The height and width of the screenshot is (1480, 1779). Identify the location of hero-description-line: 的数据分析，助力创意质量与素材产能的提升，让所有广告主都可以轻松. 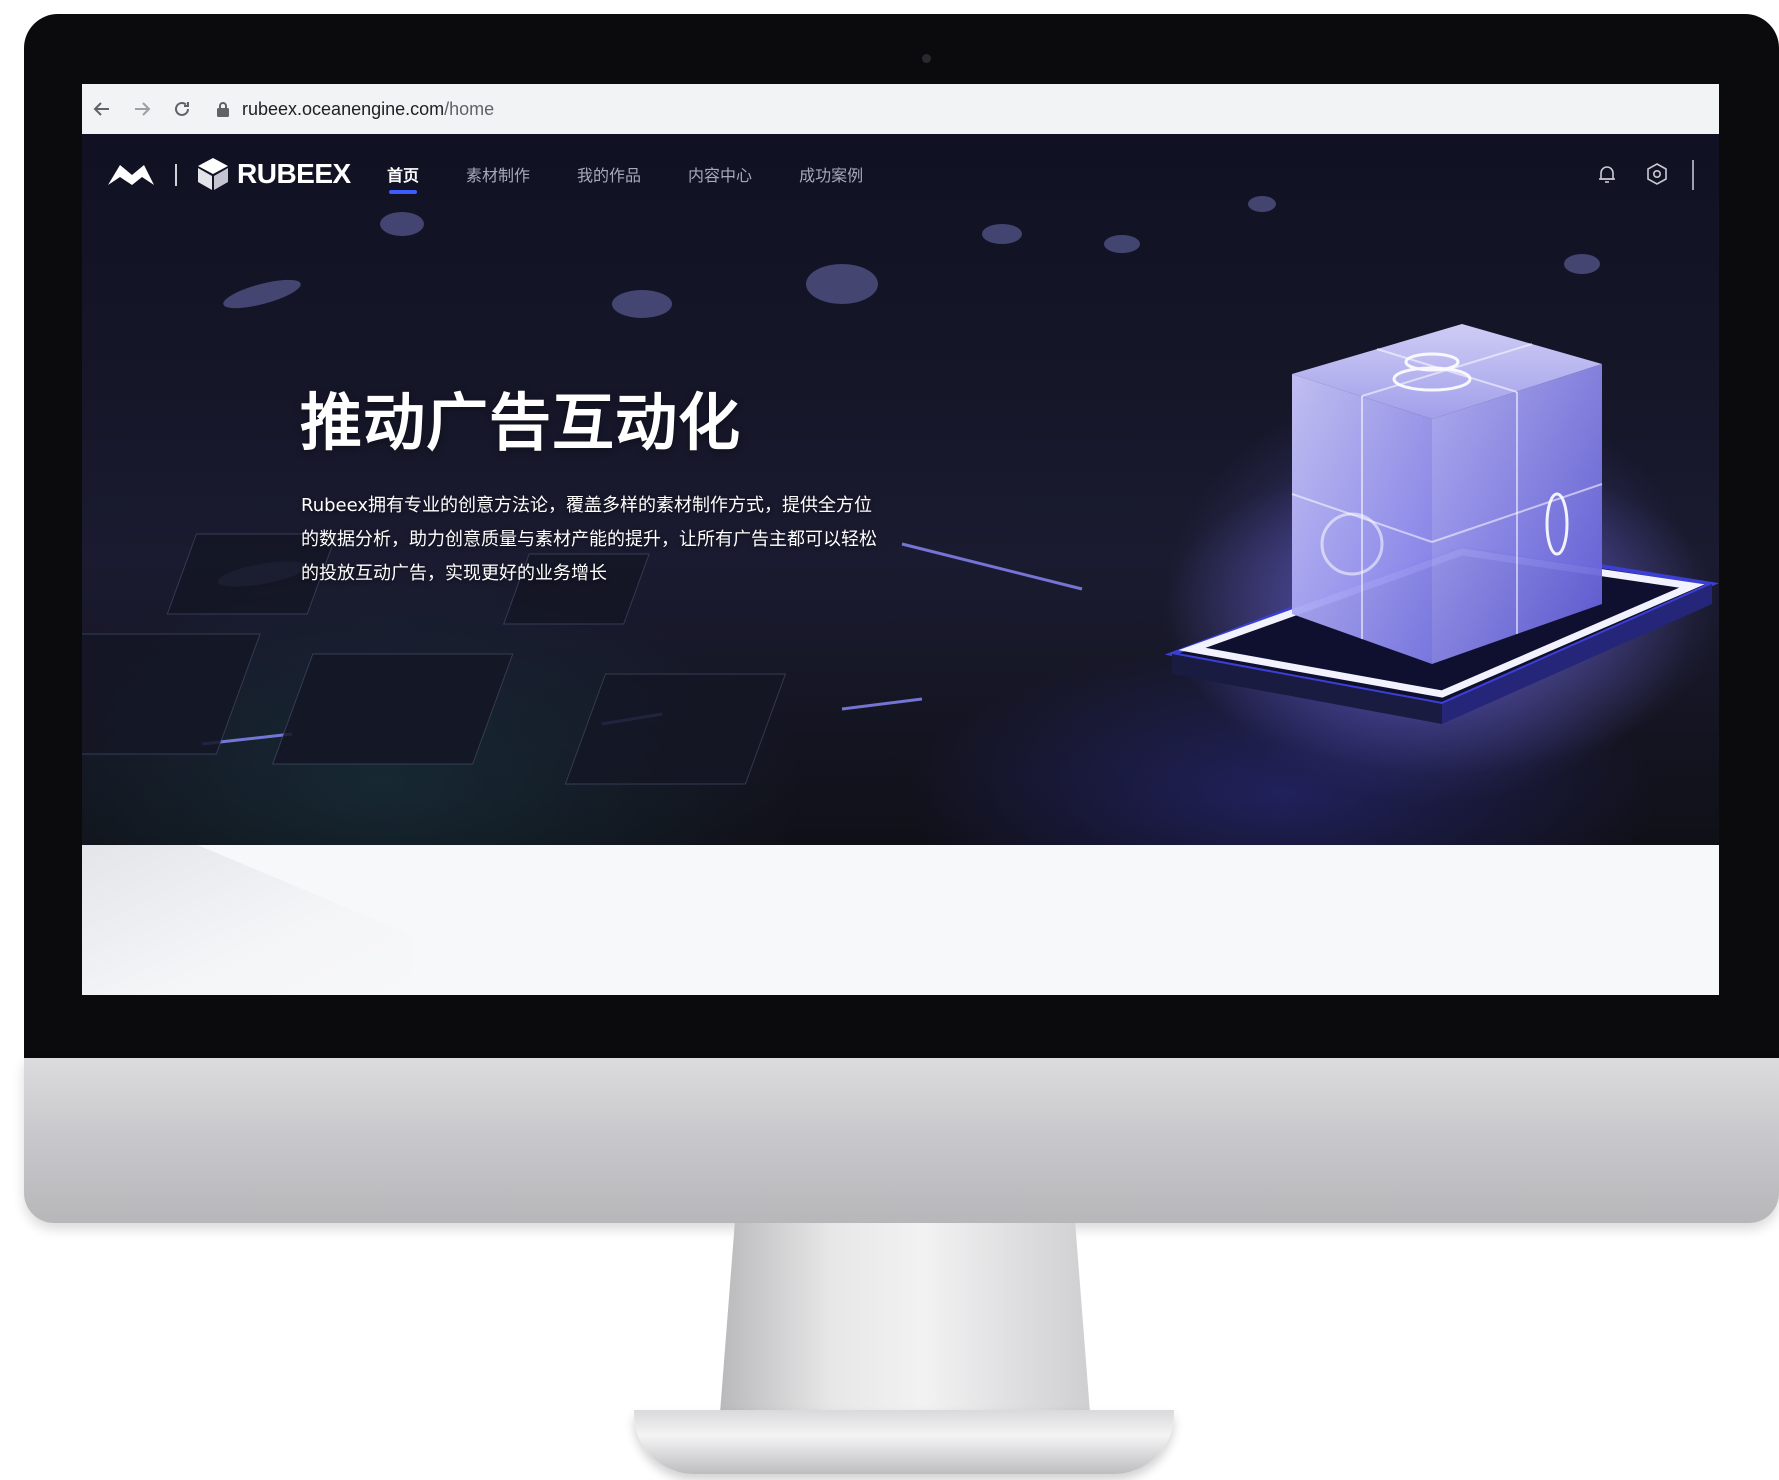
(589, 539).